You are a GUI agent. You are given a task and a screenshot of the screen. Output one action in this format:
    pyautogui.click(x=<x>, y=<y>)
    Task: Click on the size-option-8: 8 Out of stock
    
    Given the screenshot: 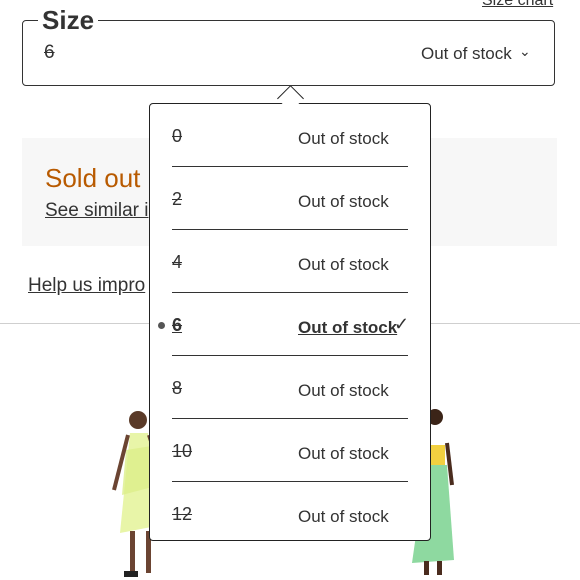 What is the action you would take?
    pyautogui.click(x=290, y=387)
    